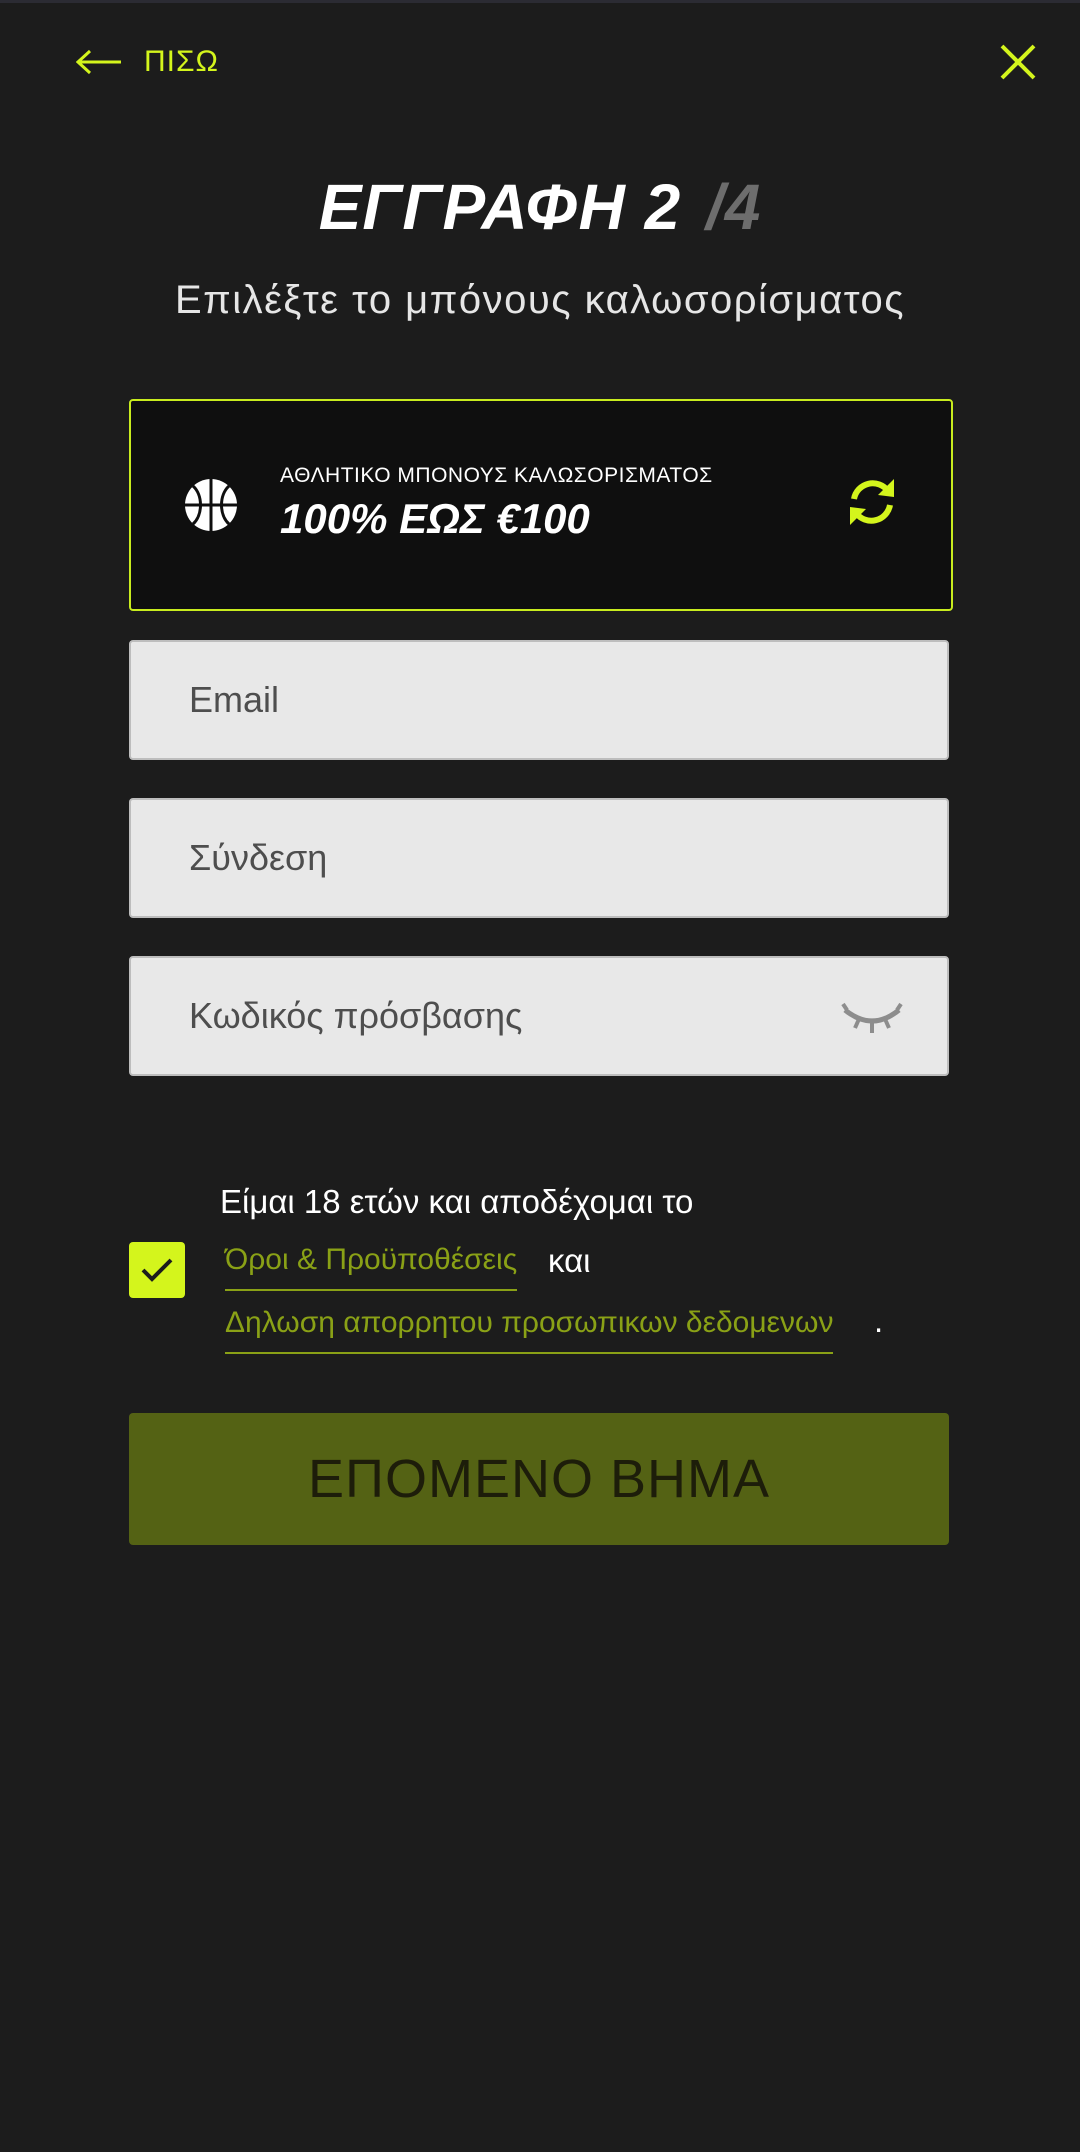  What do you see at coordinates (496, 475) in the screenshot?
I see `bonus-label: ΑΘΛΗΤΙΚΟ ΜΠΟΝΟΥΣ ΚΑΛΩΣΟΡΙΣΜΑΤΟΣ` at bounding box center [496, 475].